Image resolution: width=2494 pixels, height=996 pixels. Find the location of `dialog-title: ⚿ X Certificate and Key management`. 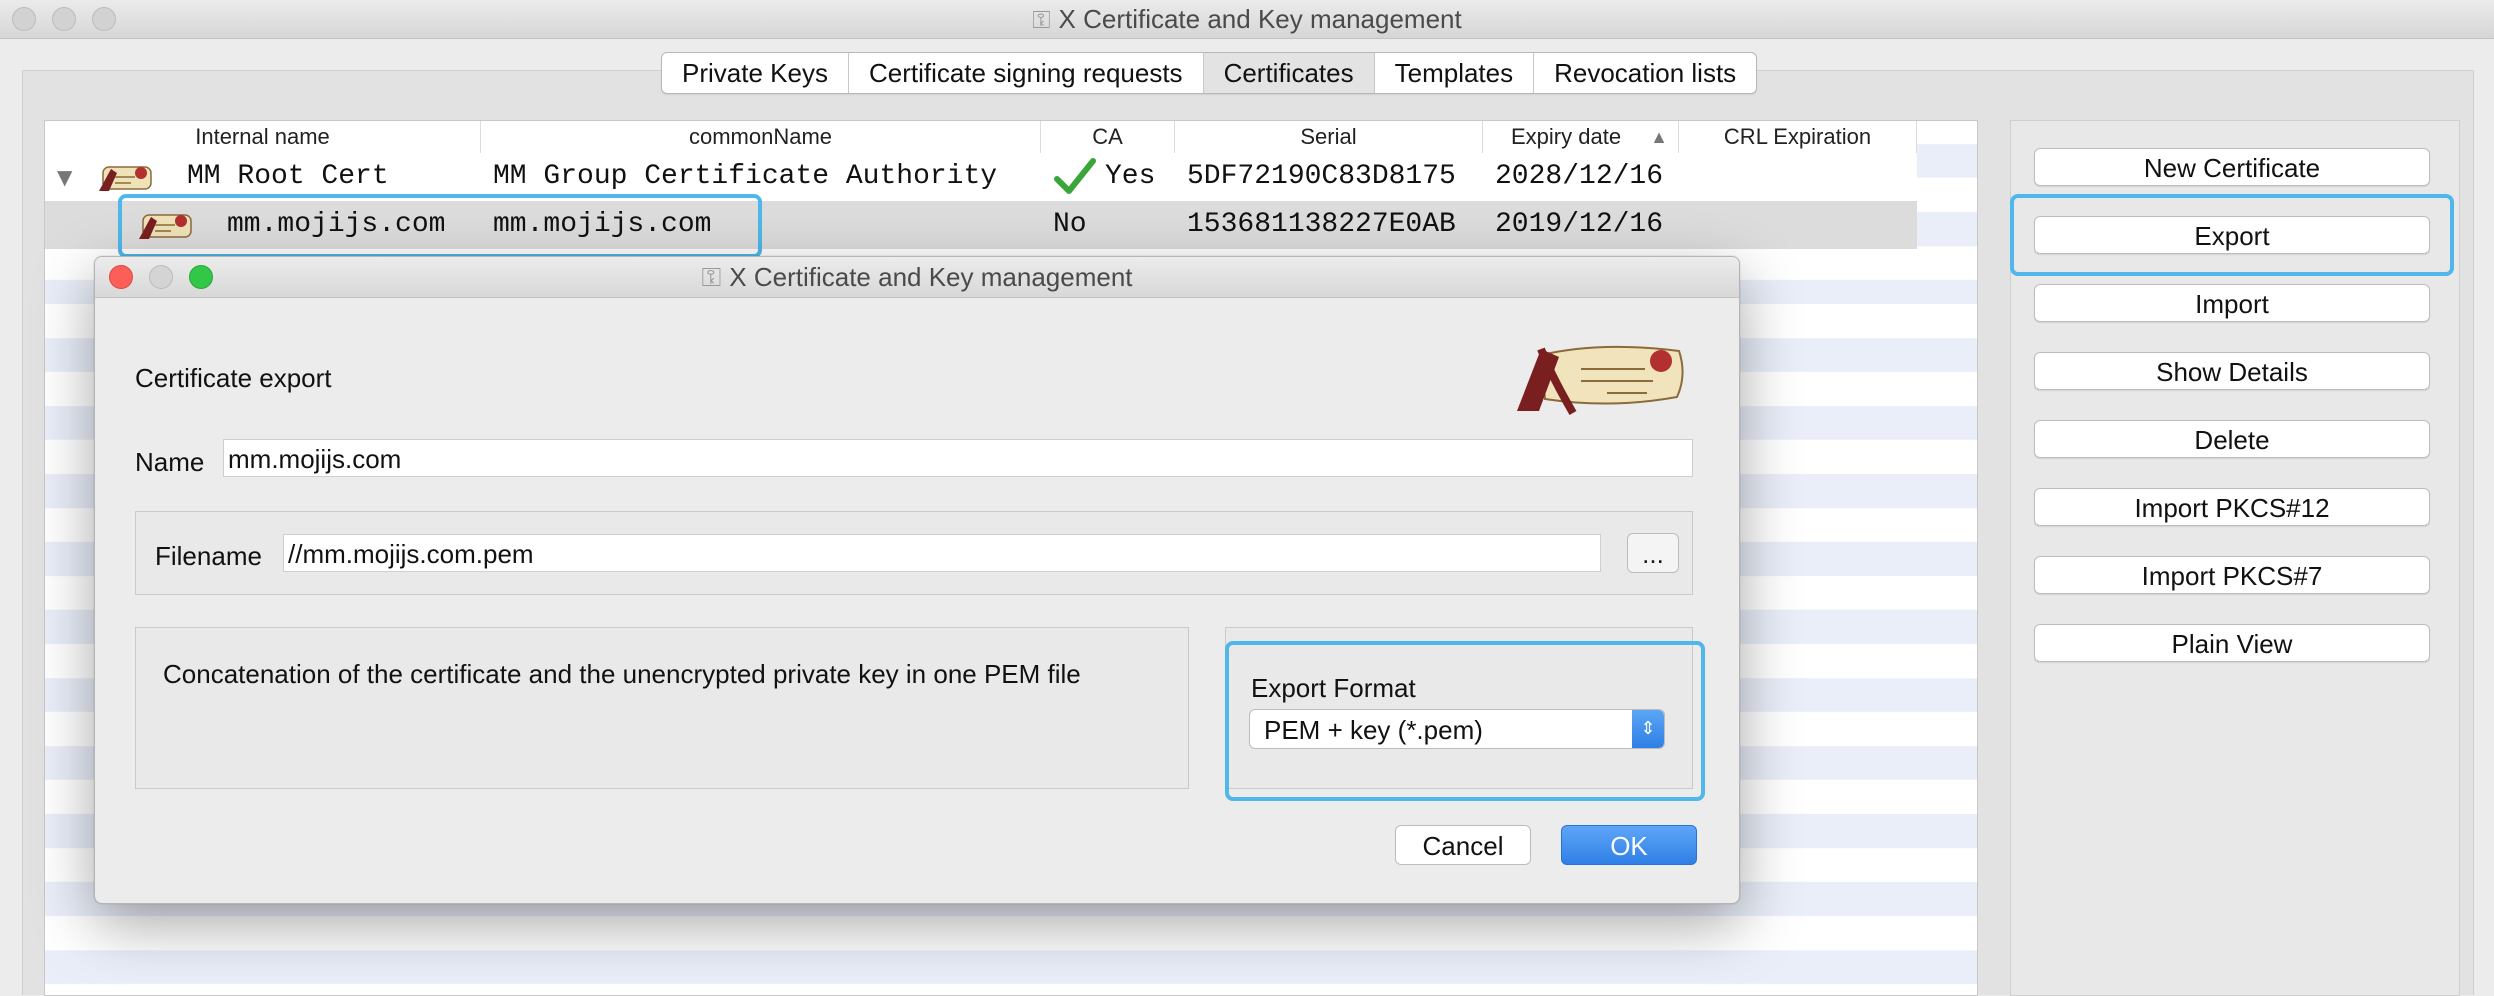

dialog-title: ⚿ X Certificate and Key management is located at coordinates (917, 277).